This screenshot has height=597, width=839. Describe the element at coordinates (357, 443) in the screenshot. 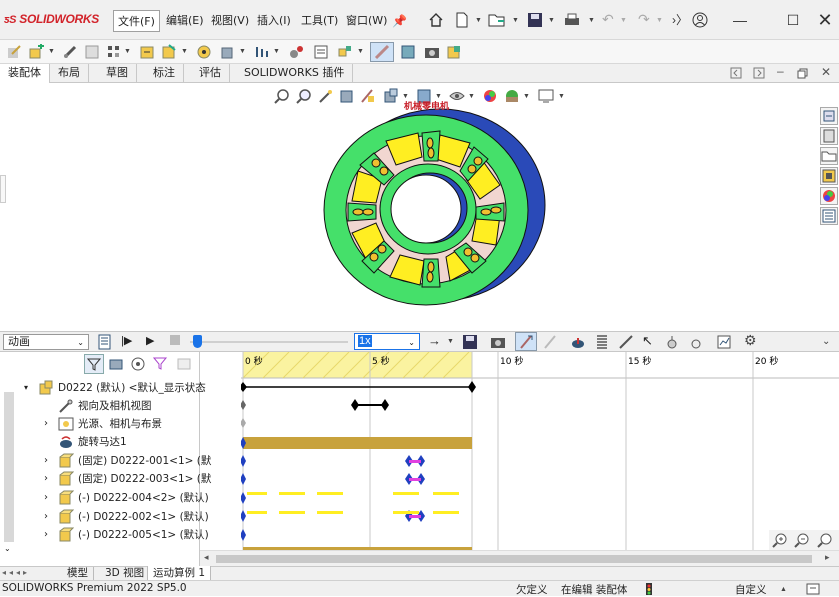

I see `motor-duration-bar` at that location.